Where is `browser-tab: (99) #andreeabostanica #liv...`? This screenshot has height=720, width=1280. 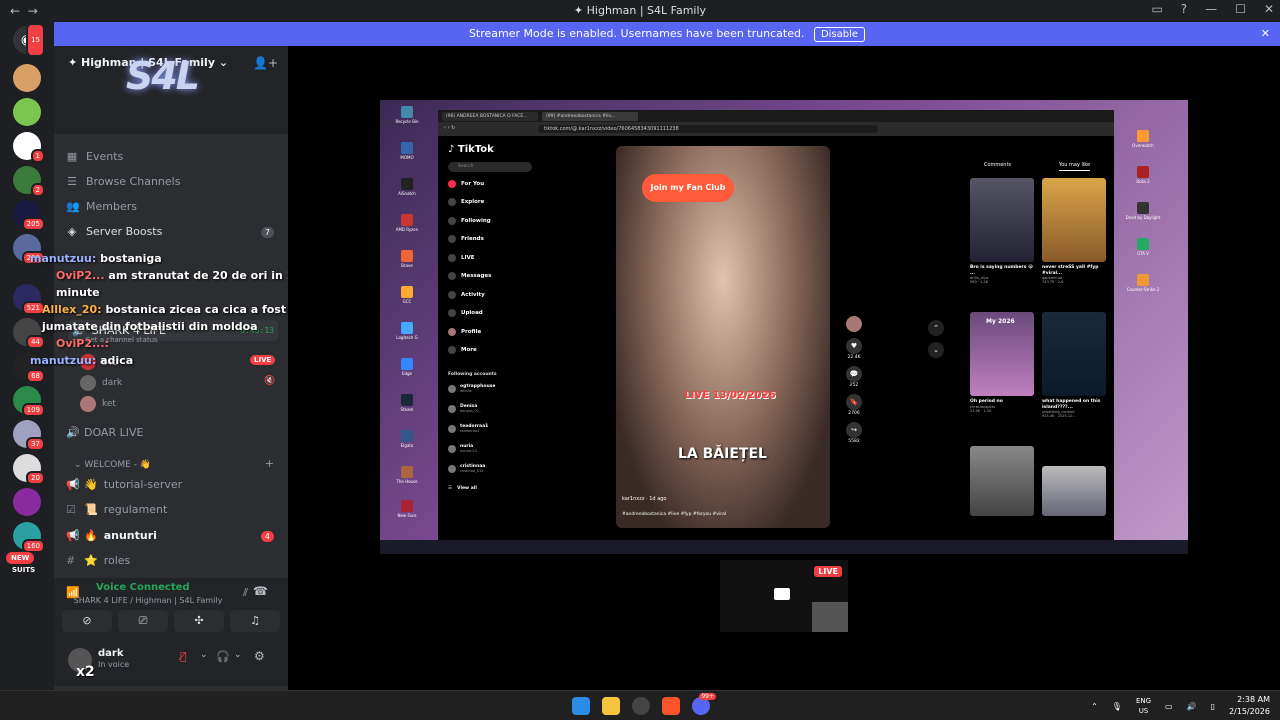 browser-tab: (99) #andreeabostanica #liv... is located at coordinates (590, 116).